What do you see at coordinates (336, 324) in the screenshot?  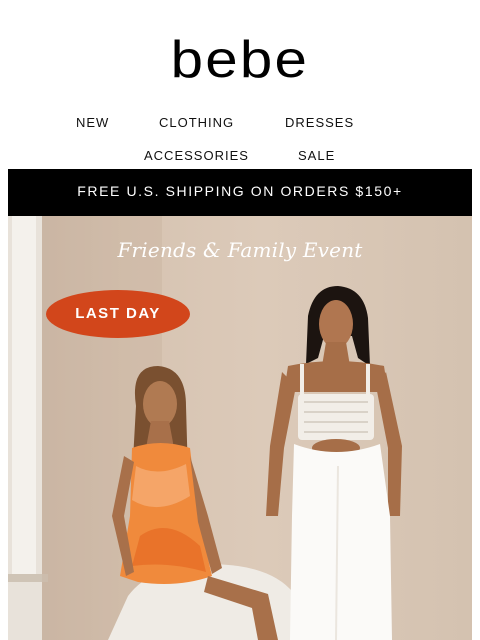 I see `model-right-face` at bounding box center [336, 324].